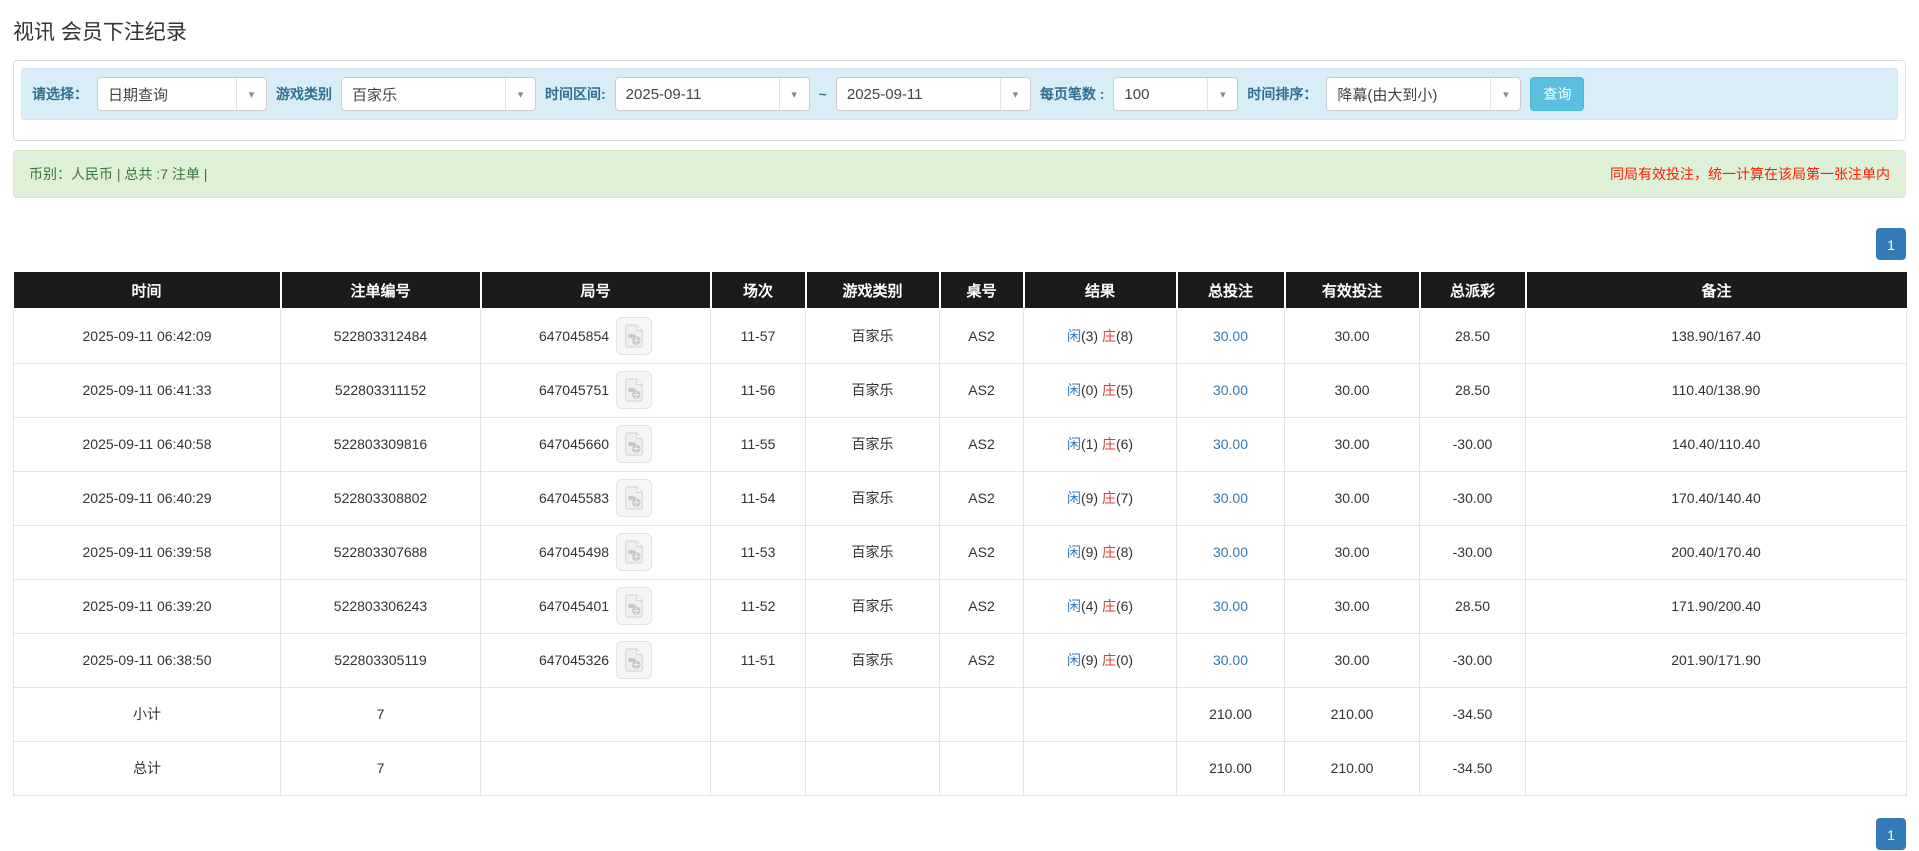 Image resolution: width=1919 pixels, height=851 pixels. I want to click on cell-round-id: 647045583, so click(595, 498).